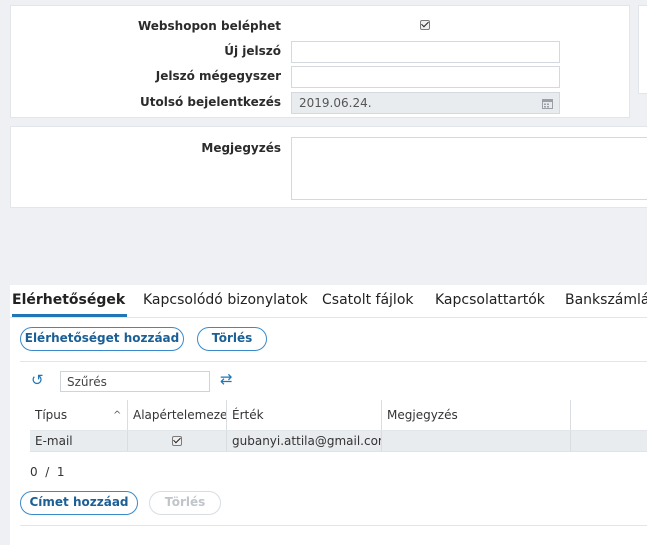  I want to click on confirm-password-field, so click(425, 77).